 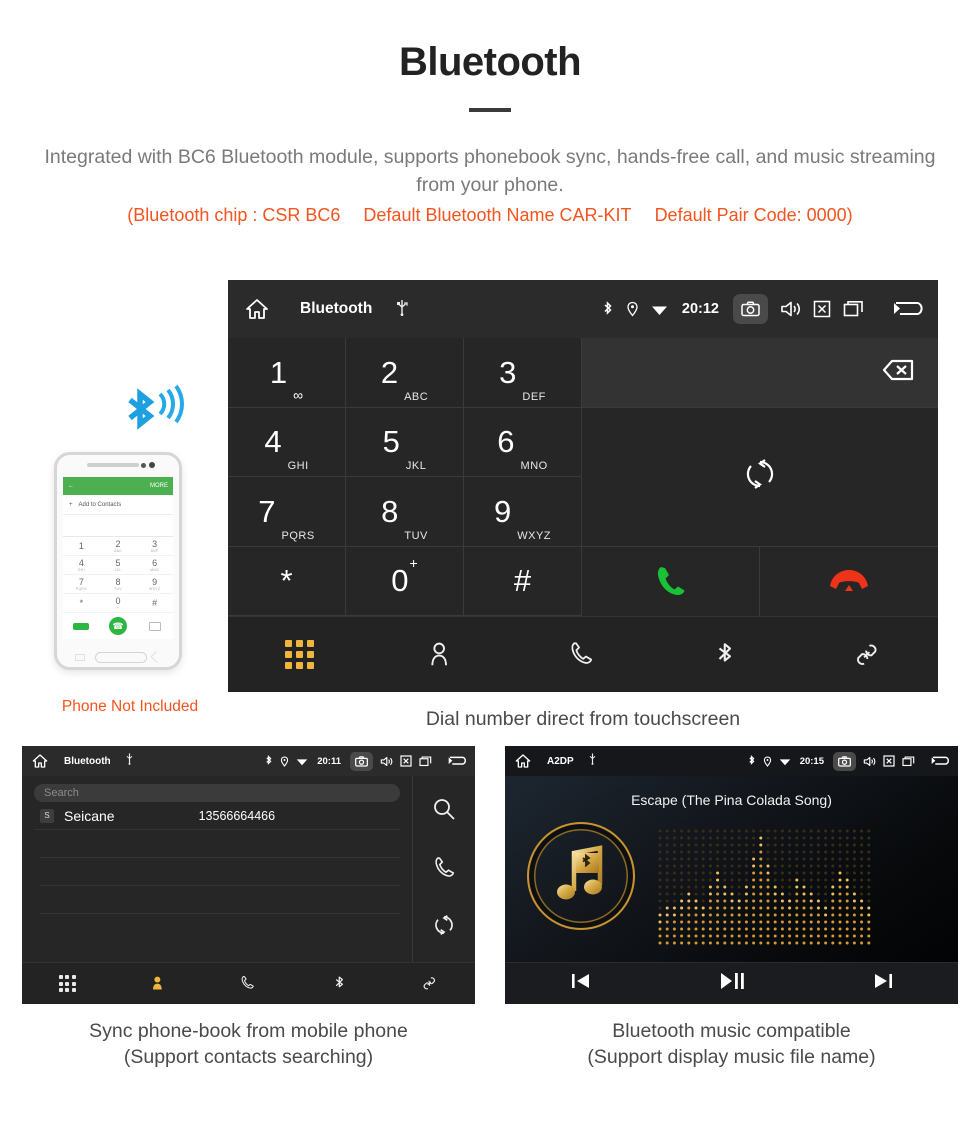 I want to click on phone-speaker, so click(x=113, y=465).